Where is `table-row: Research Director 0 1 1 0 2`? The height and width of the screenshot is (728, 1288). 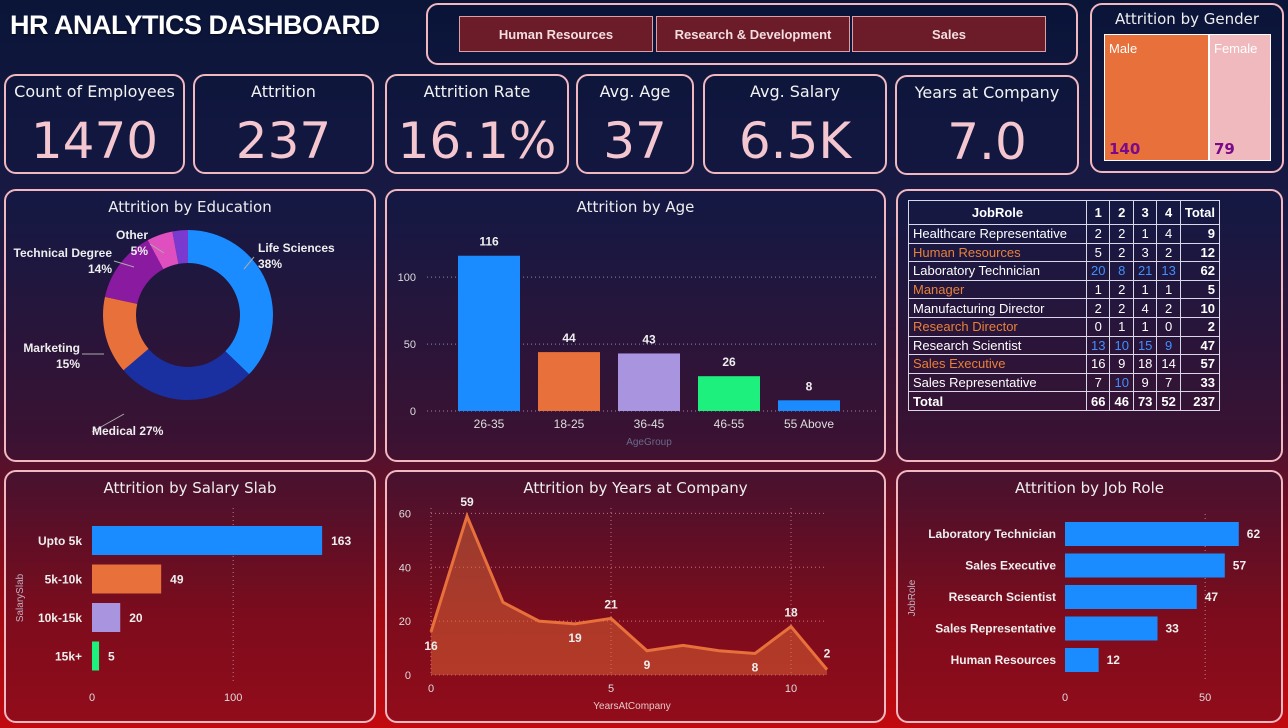
table-row: Research Director 0 1 1 0 2 is located at coordinates (1064, 326).